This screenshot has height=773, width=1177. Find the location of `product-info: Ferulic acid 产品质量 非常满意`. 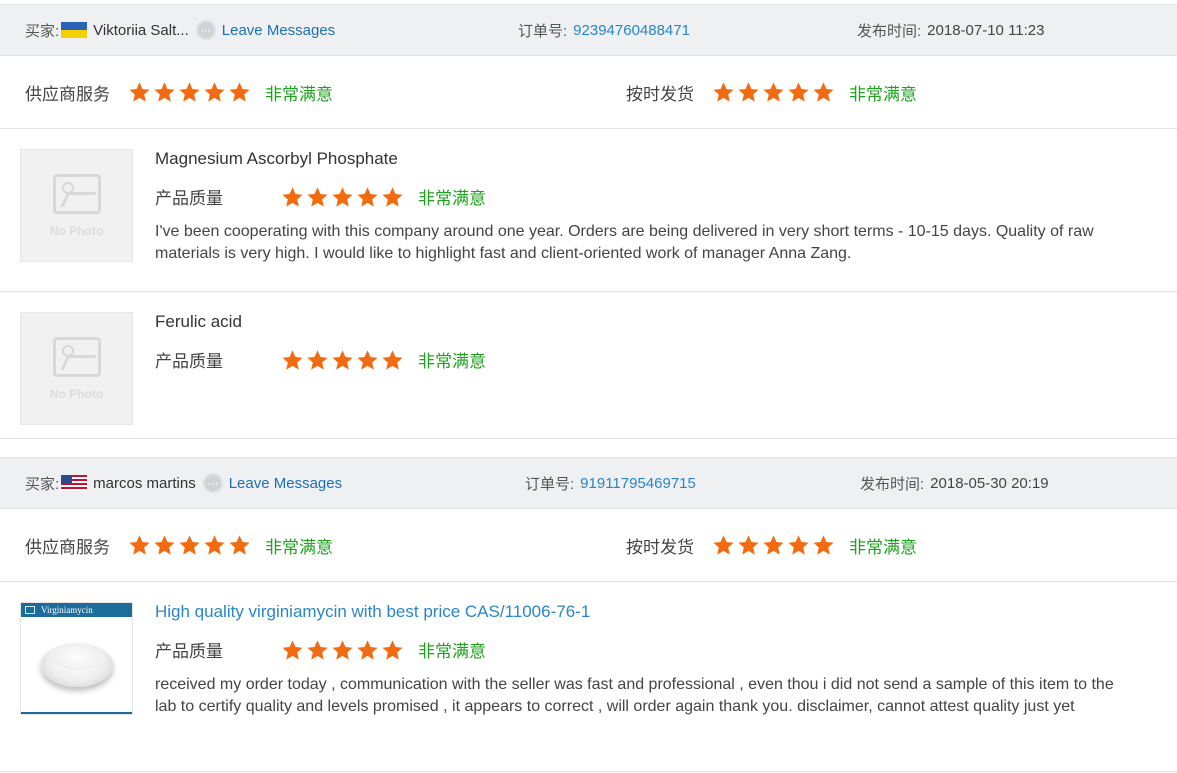

product-info: Ferulic acid 产品质量 非常满意 is located at coordinates (666, 342).